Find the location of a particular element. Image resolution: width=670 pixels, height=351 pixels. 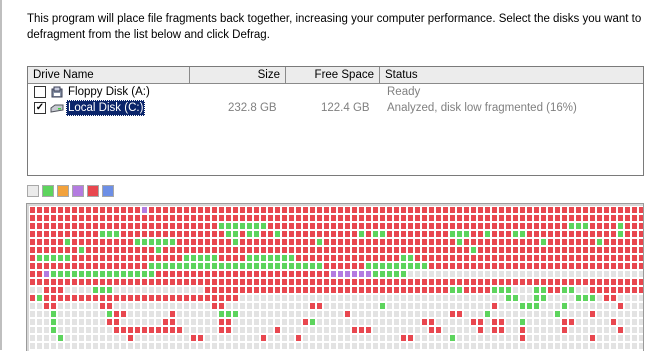

floppy-drive-name: Floppy Disk (A:) is located at coordinates (109, 92).